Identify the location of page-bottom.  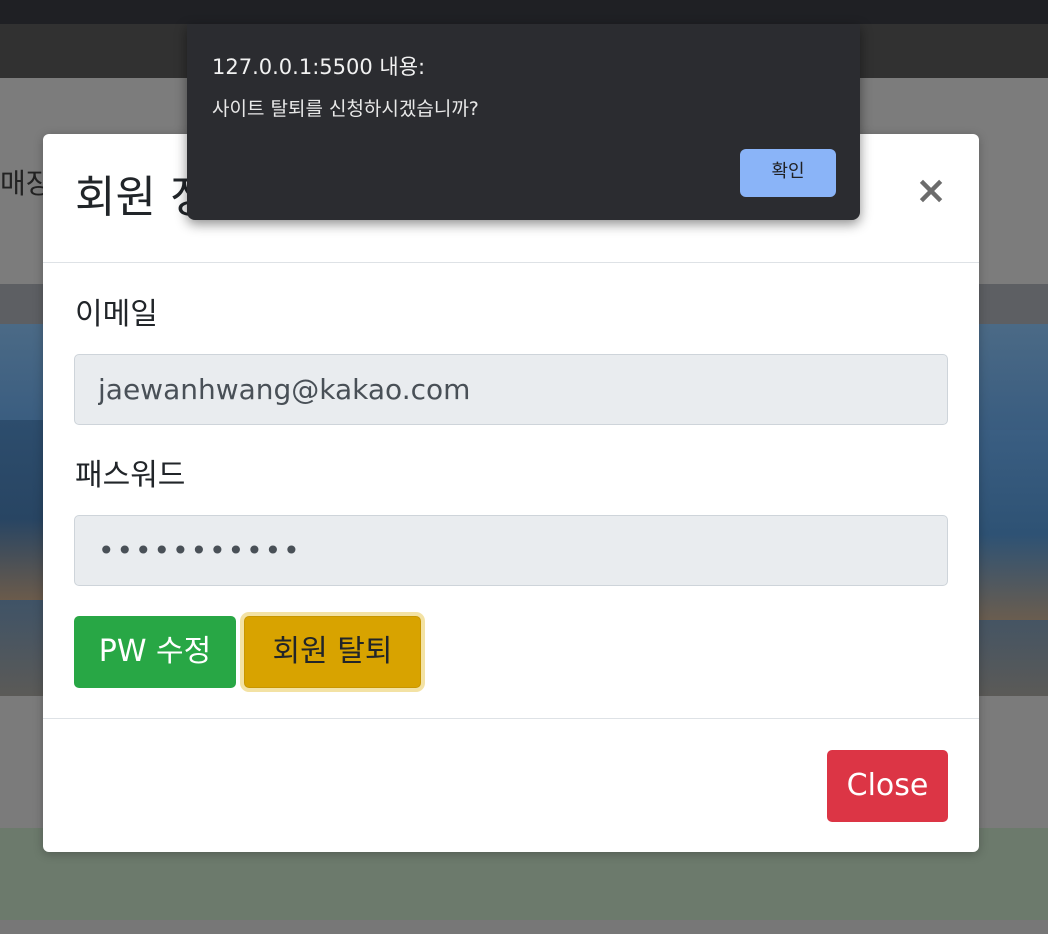
(524, 927).